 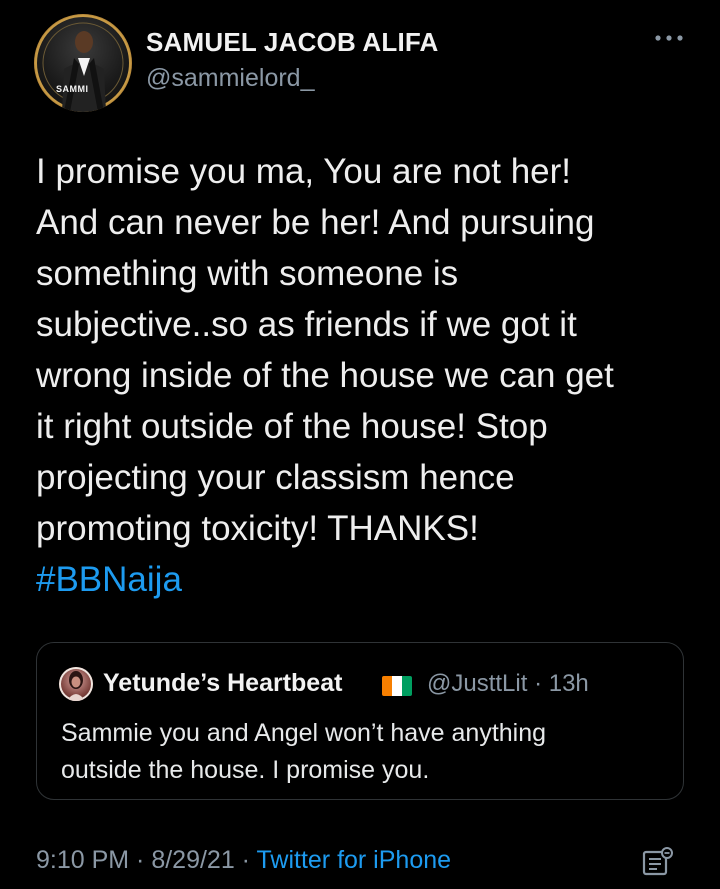 I want to click on ivory-coast-flag-icon, so click(x=397, y=686).